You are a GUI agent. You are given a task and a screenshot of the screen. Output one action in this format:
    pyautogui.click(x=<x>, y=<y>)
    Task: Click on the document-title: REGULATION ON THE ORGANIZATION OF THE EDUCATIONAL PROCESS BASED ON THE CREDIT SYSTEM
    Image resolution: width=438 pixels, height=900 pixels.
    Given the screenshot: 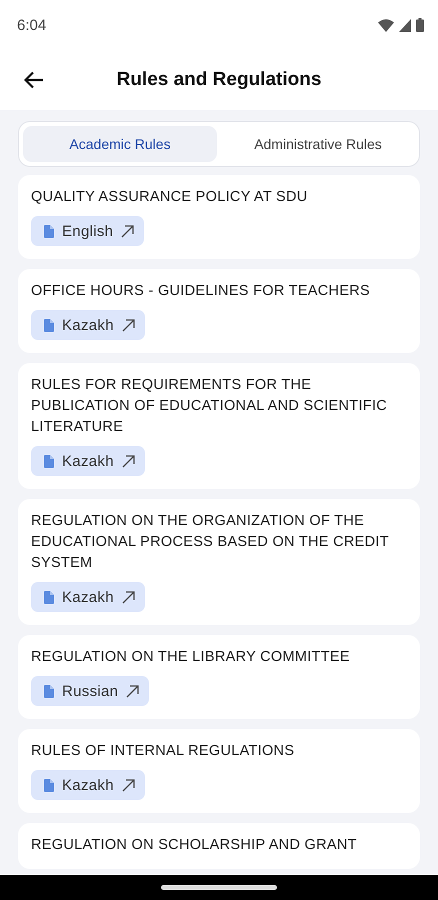 What is the action you would take?
    pyautogui.click(x=210, y=542)
    